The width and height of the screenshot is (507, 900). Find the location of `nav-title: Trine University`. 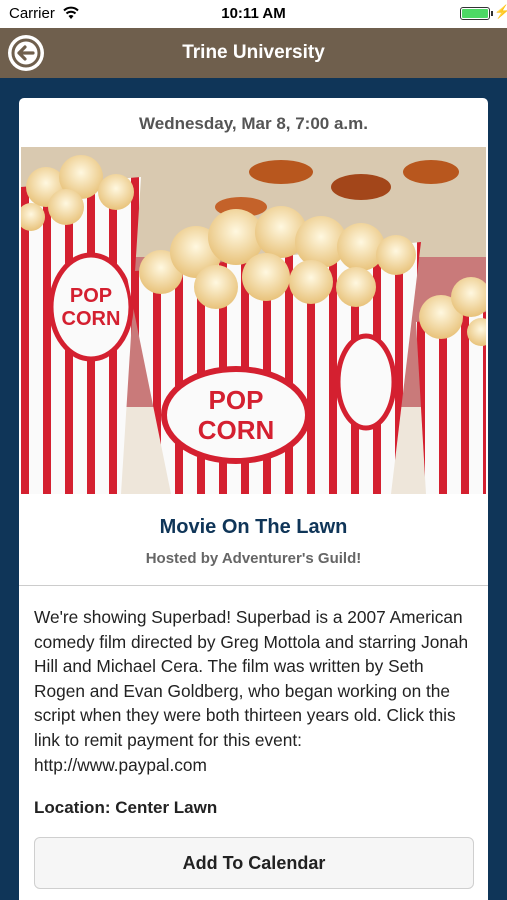

nav-title: Trine University is located at coordinates (253, 52).